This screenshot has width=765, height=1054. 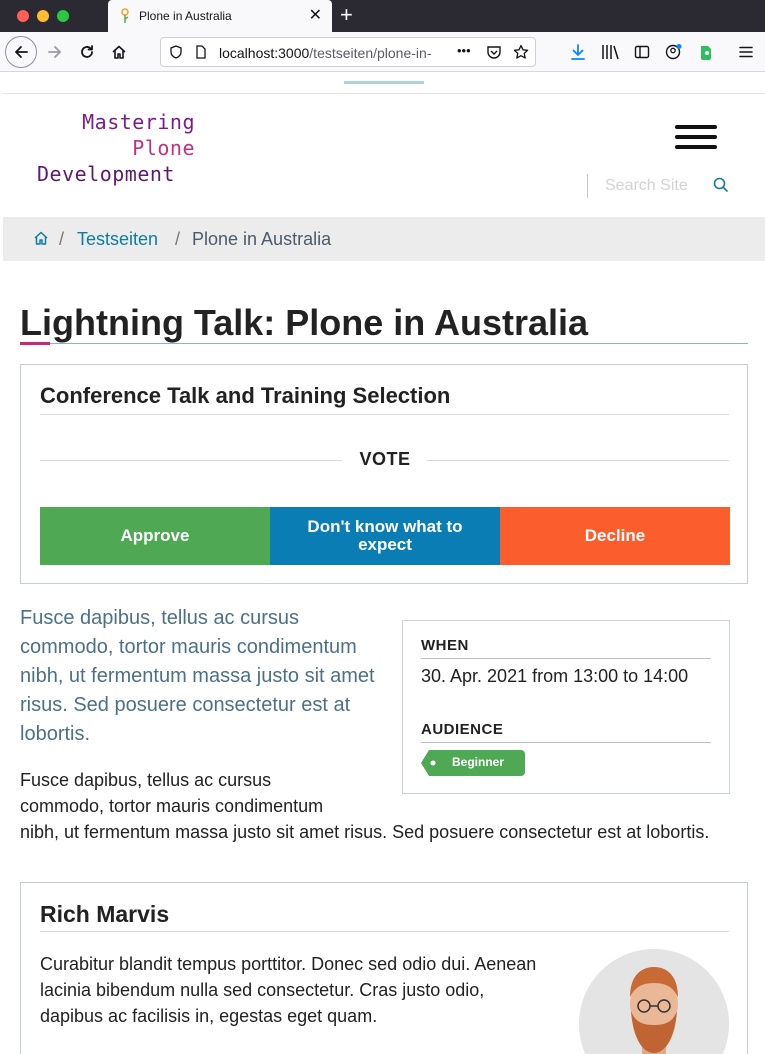 I want to click on shield-icon, so click(x=176, y=52).